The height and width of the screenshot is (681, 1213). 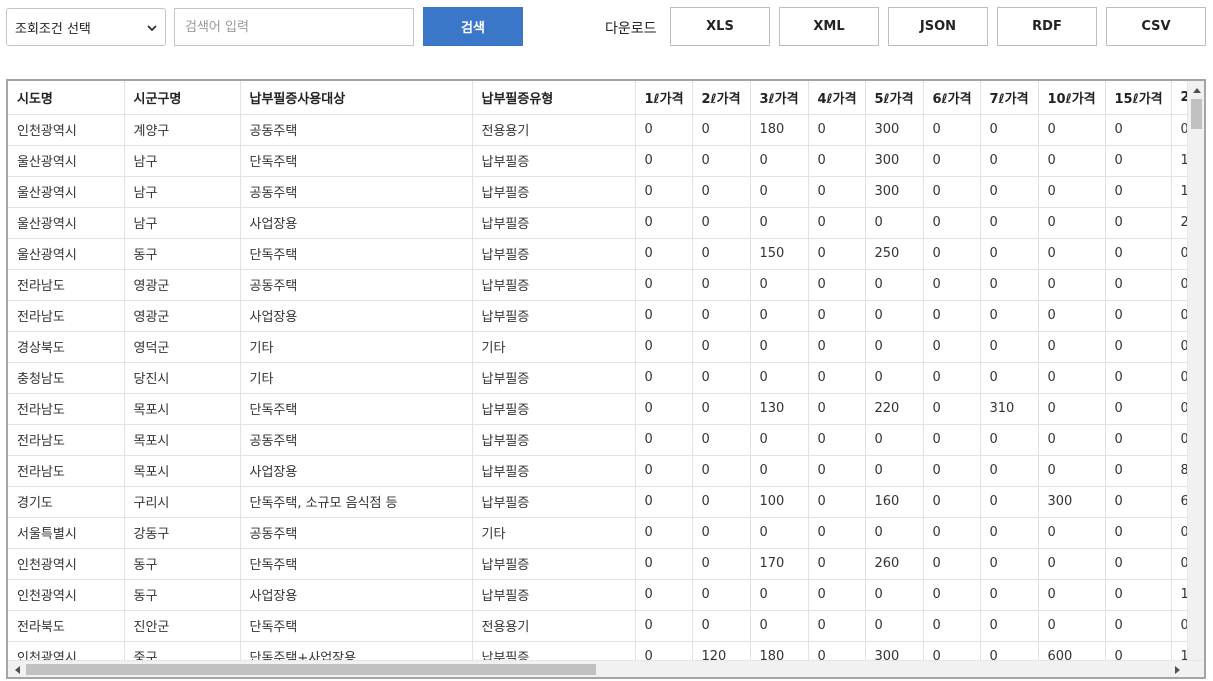 I want to click on download-rdf-button: RDF, so click(x=1047, y=26).